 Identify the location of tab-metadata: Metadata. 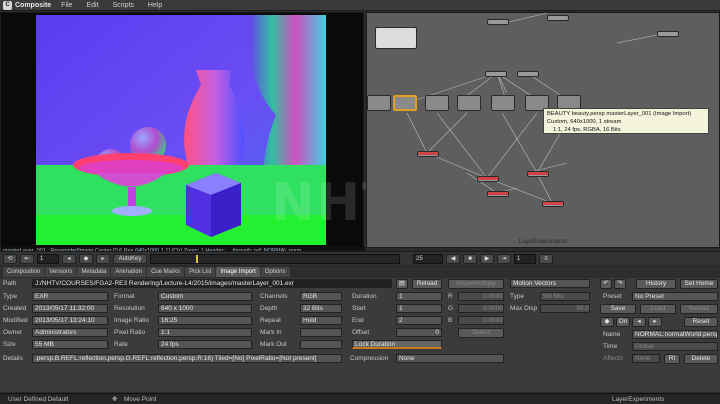
(94, 272).